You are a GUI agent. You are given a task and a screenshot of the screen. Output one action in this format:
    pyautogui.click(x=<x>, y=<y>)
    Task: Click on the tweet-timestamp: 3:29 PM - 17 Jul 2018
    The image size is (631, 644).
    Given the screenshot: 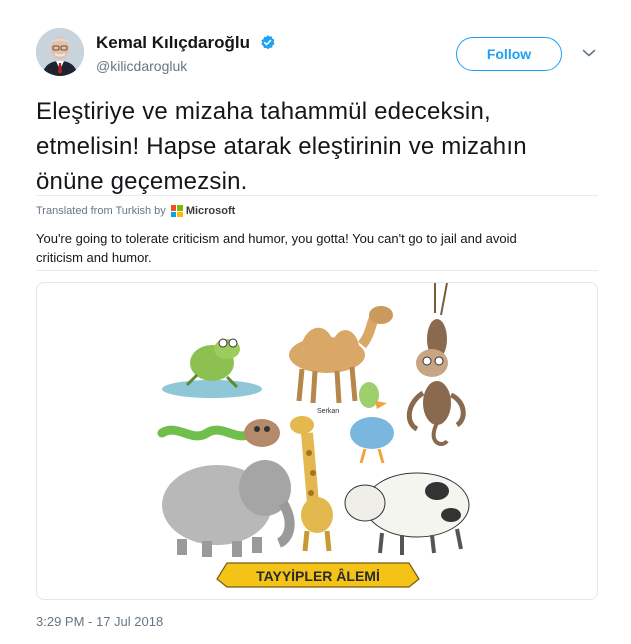 What is the action you would take?
    pyautogui.click(x=99, y=621)
    